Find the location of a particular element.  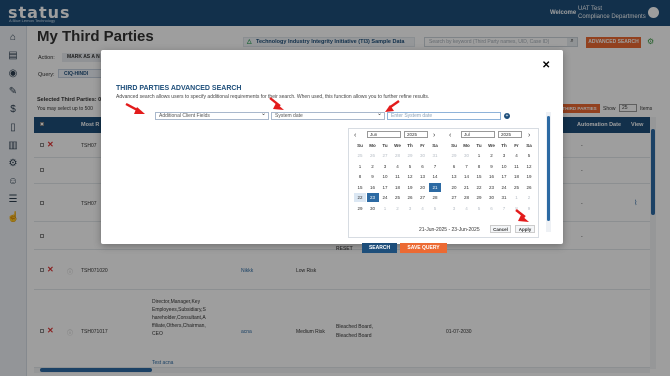

system-date-input: Enter System date is located at coordinates (444, 116).